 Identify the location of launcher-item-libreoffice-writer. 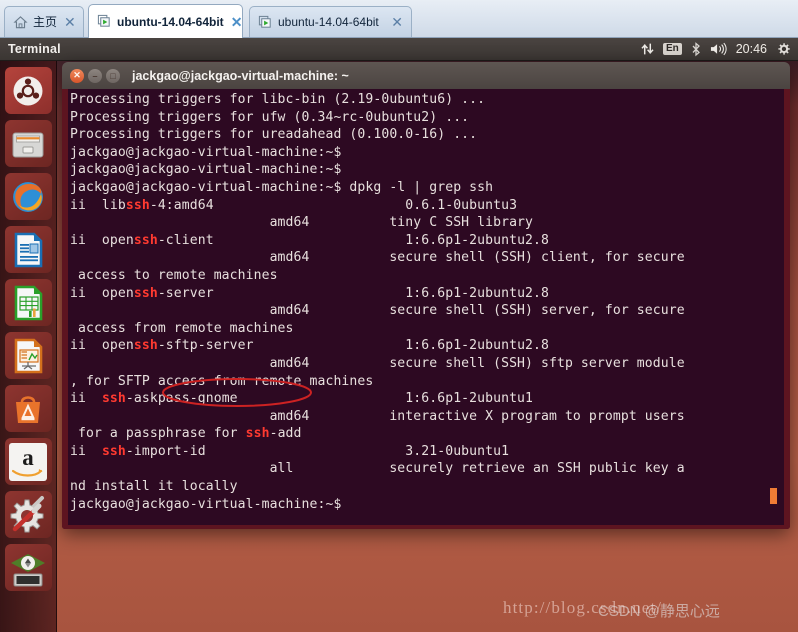
(28, 249).